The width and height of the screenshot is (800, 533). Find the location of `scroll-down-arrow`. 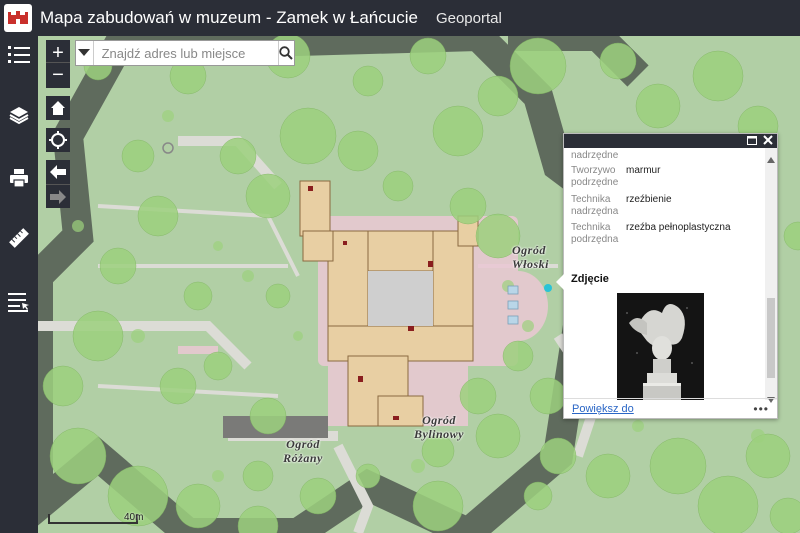

scroll-down-arrow is located at coordinates (771, 396).